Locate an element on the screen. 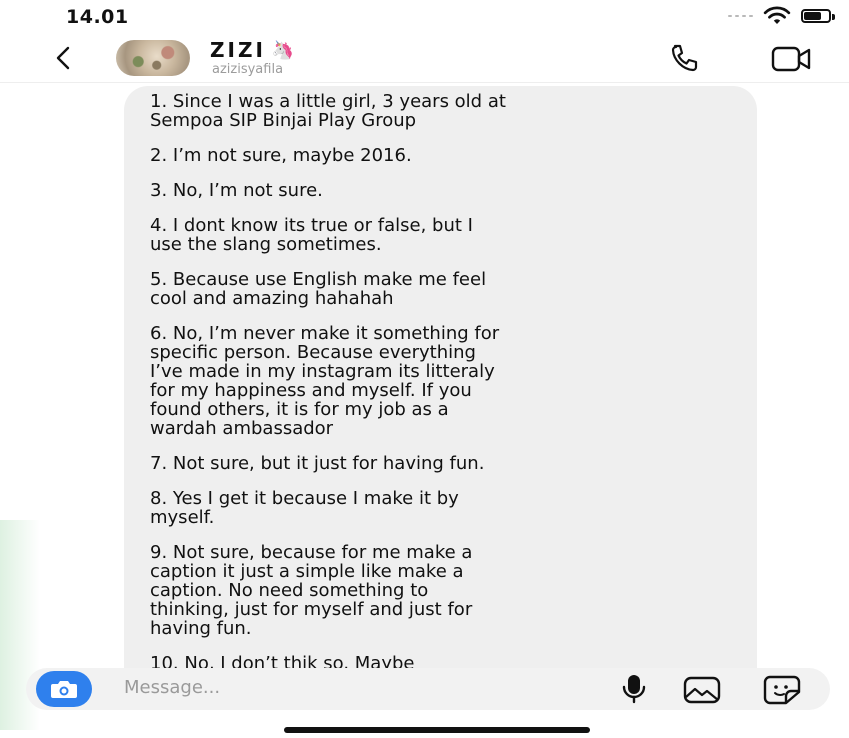 The height and width of the screenshot is (738, 849). battery-icon is located at coordinates (818, 16).